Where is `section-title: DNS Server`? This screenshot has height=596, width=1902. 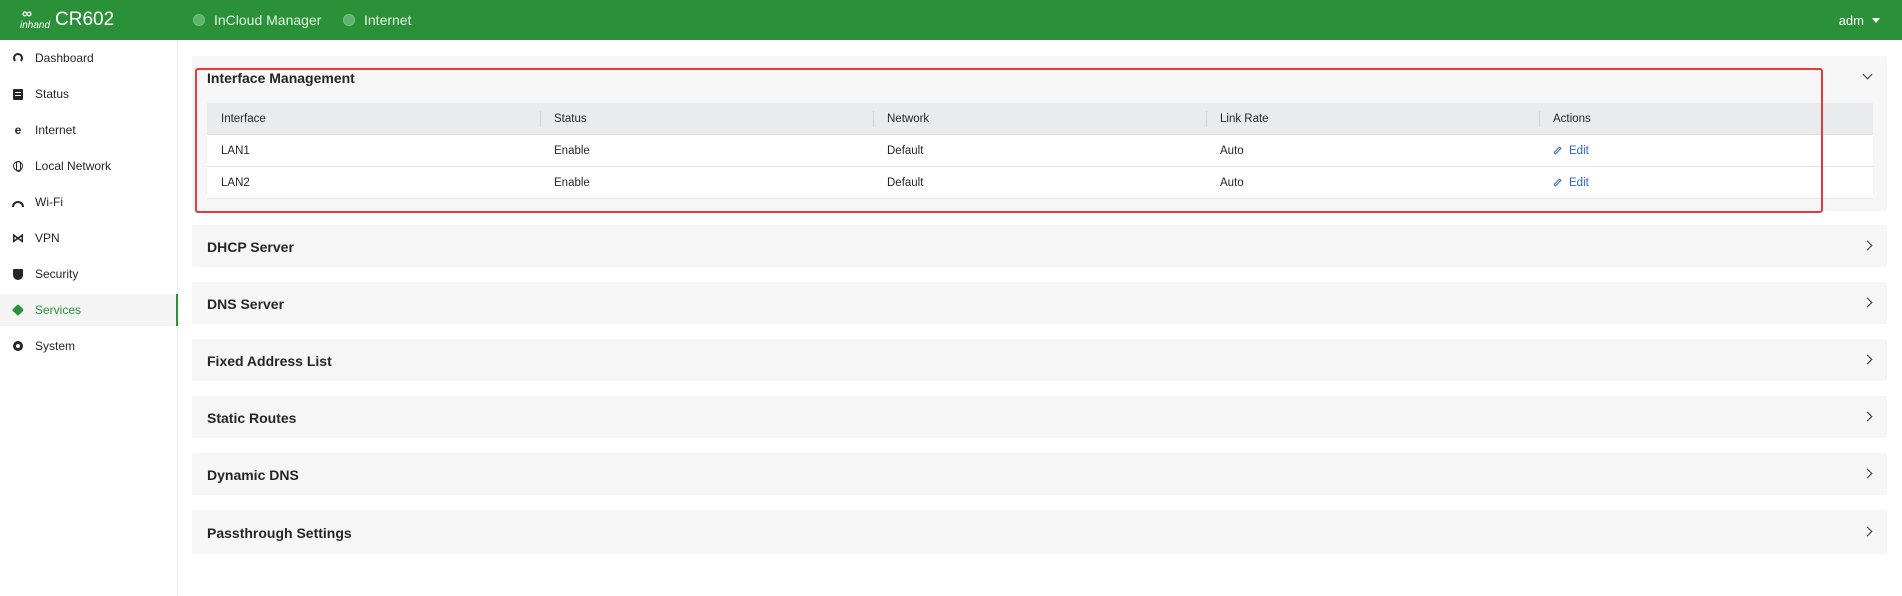 section-title: DNS Server is located at coordinates (246, 304).